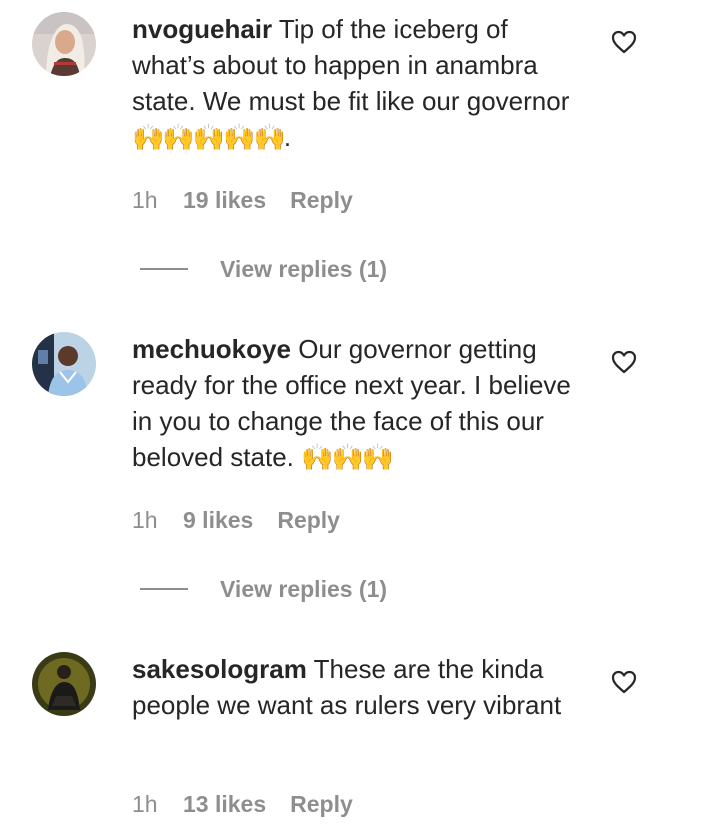 The image size is (720, 827). What do you see at coordinates (224, 804) in the screenshot?
I see `likes-count: 13 likes` at bounding box center [224, 804].